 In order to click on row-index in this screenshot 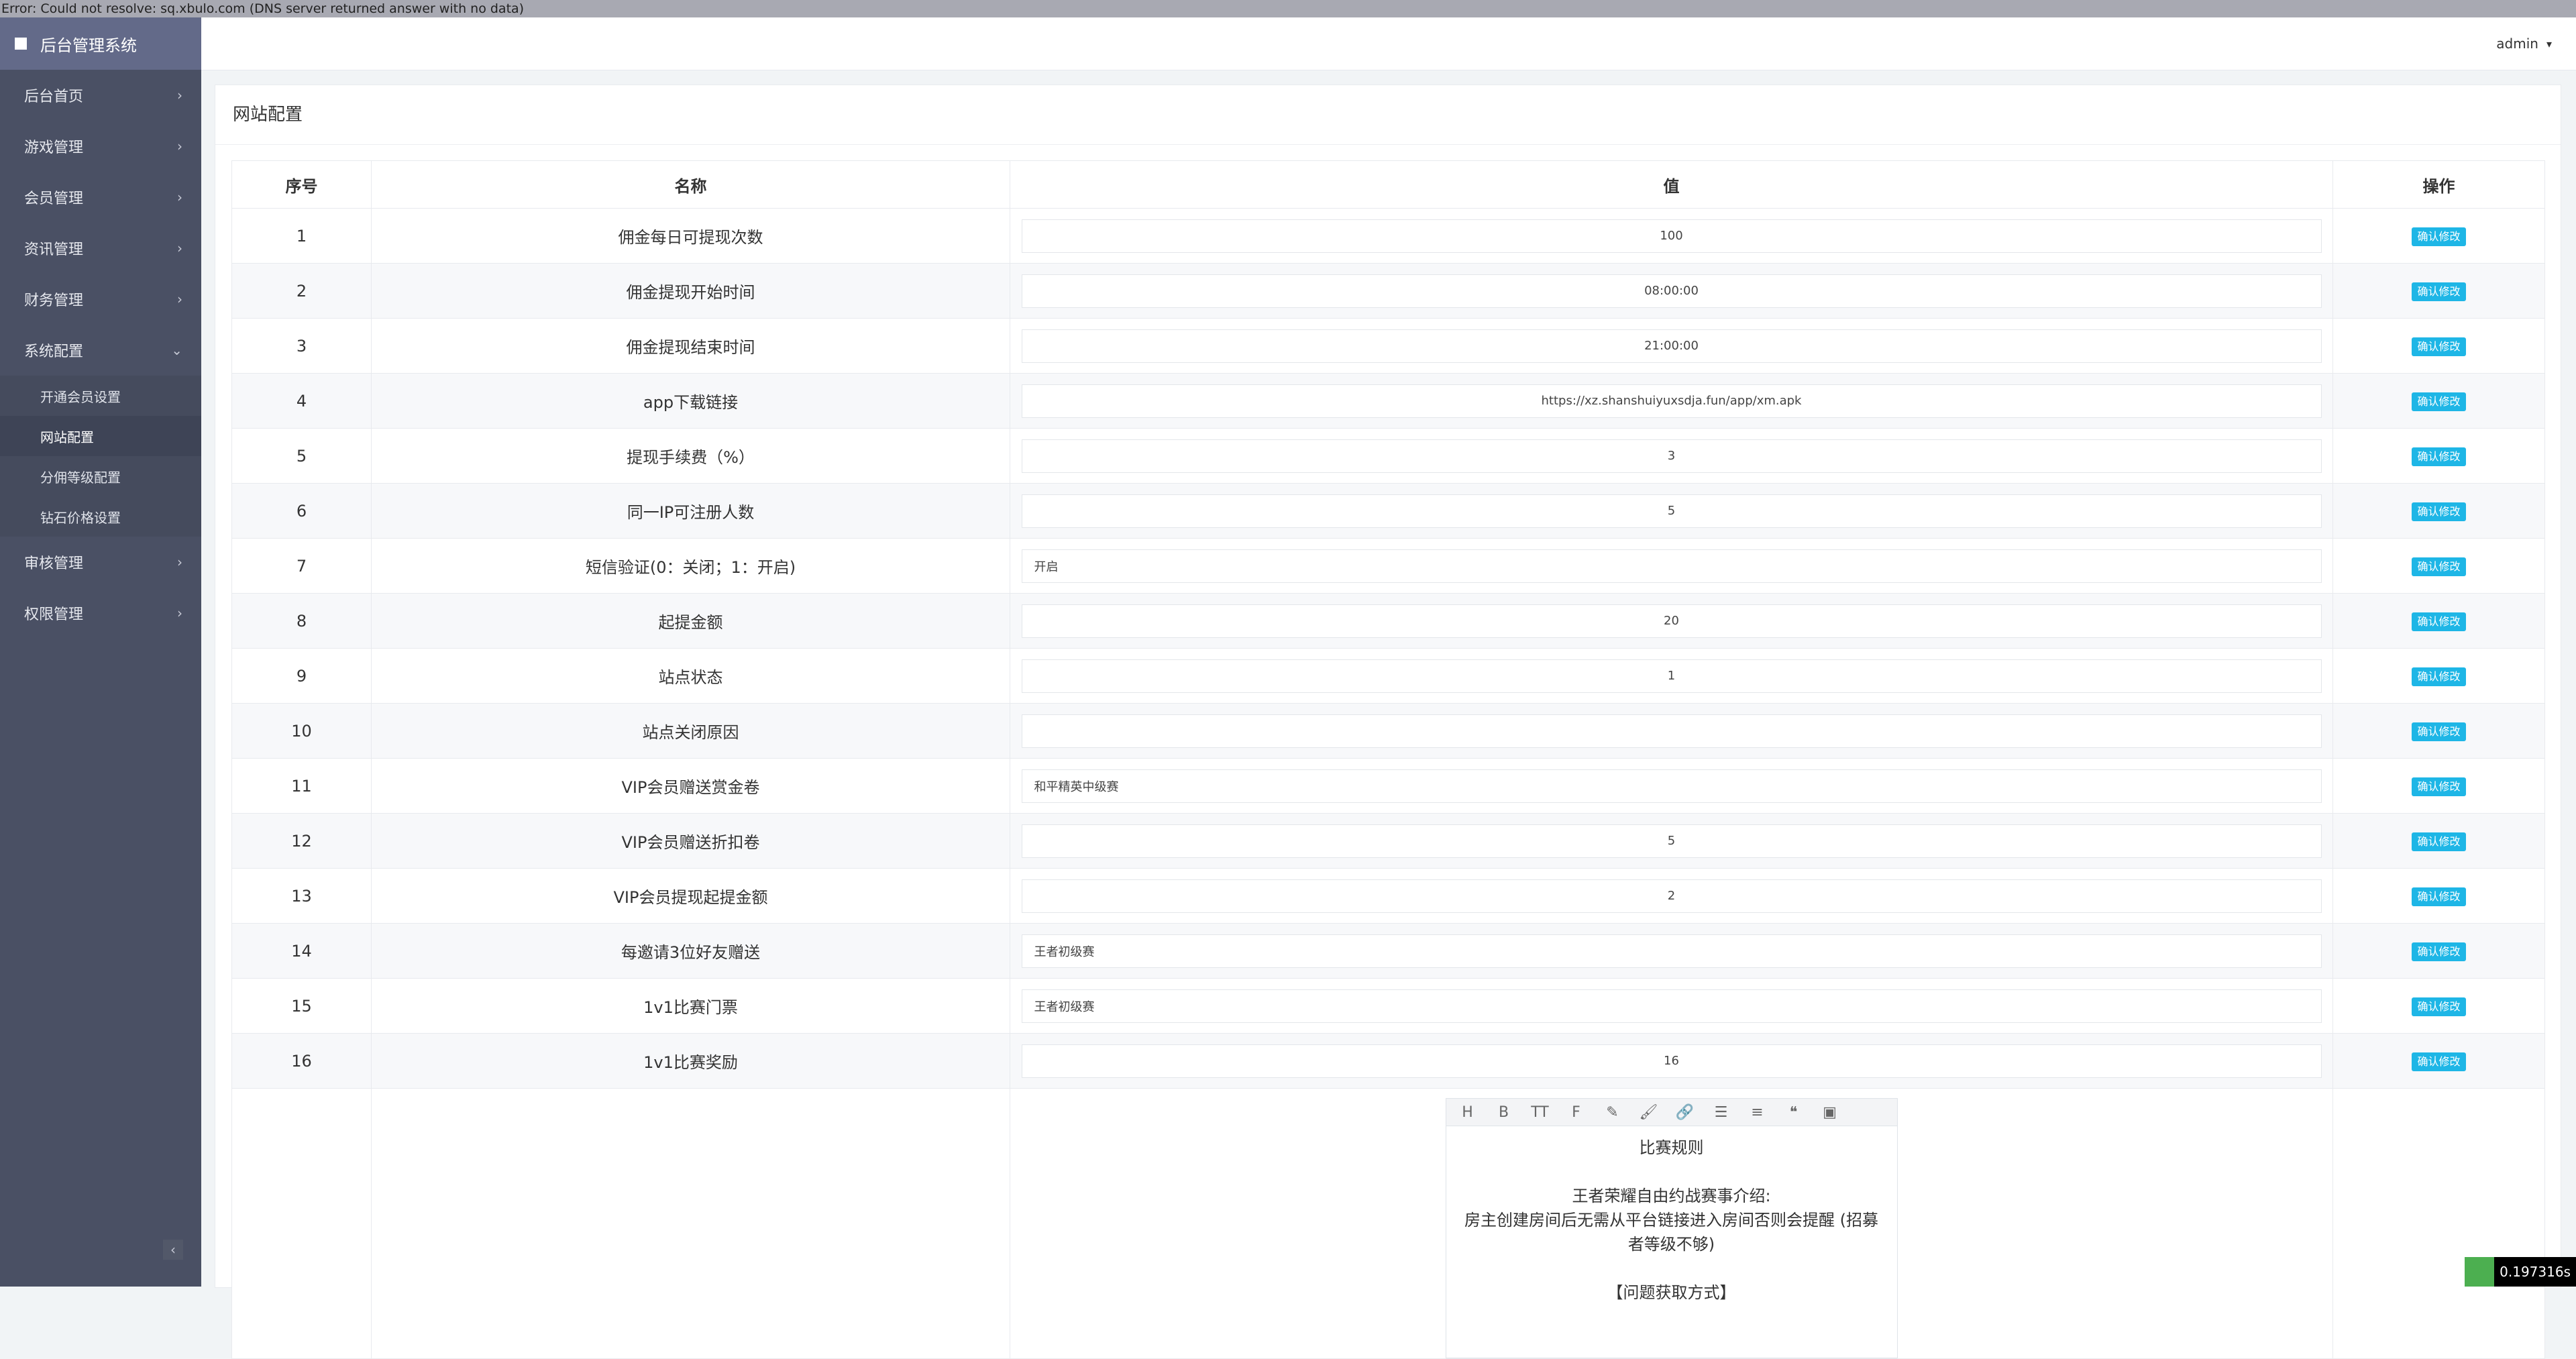, I will do `click(301, 1223)`.